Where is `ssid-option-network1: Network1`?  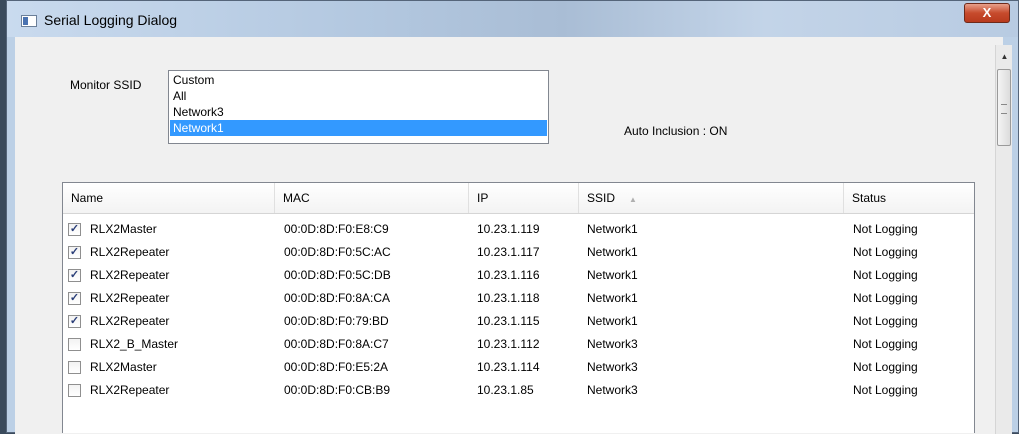
ssid-option-network1: Network1 is located at coordinates (358, 128).